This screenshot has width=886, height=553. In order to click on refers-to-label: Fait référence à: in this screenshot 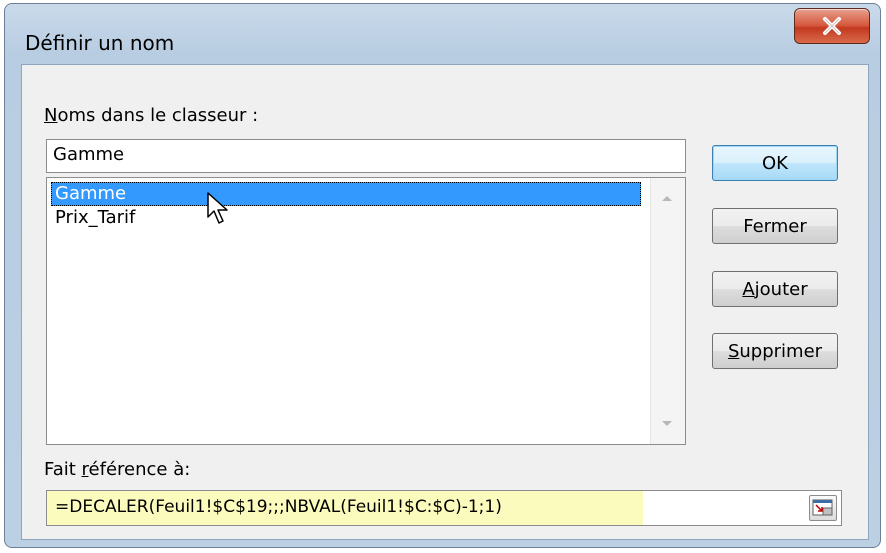, I will do `click(117, 469)`.